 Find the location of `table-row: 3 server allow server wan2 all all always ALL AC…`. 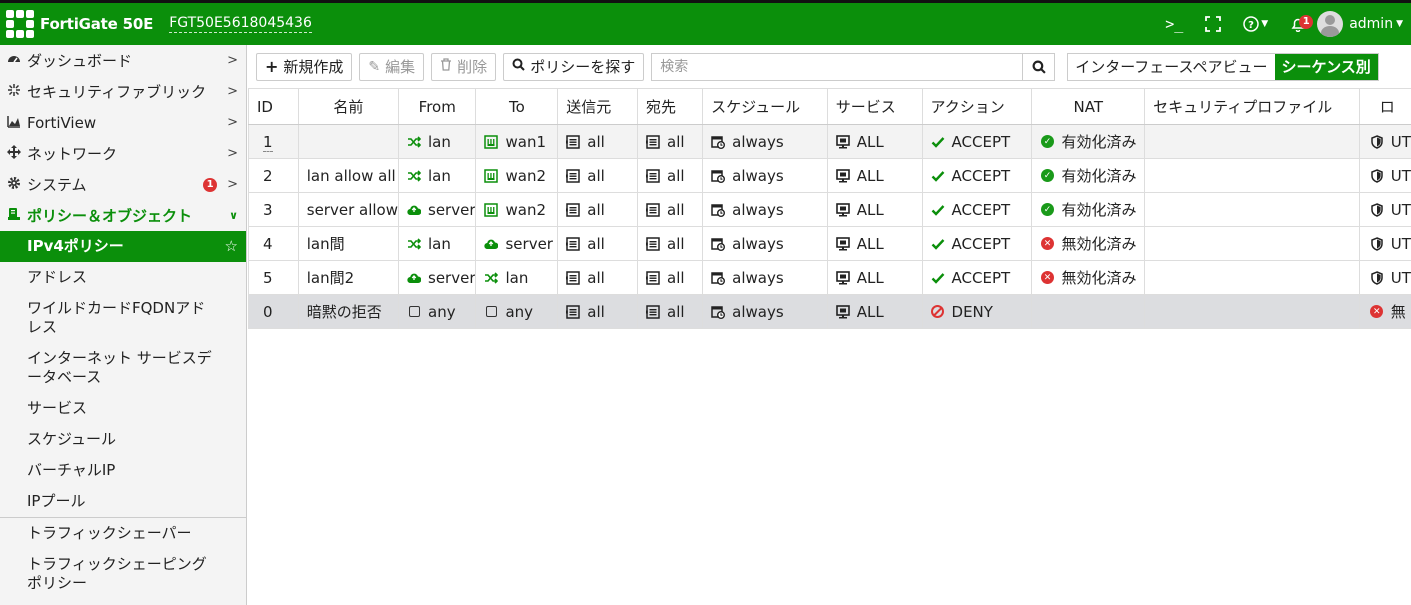

table-row: 3 server allow server wan2 all all always ALL AC… is located at coordinates (829, 209).